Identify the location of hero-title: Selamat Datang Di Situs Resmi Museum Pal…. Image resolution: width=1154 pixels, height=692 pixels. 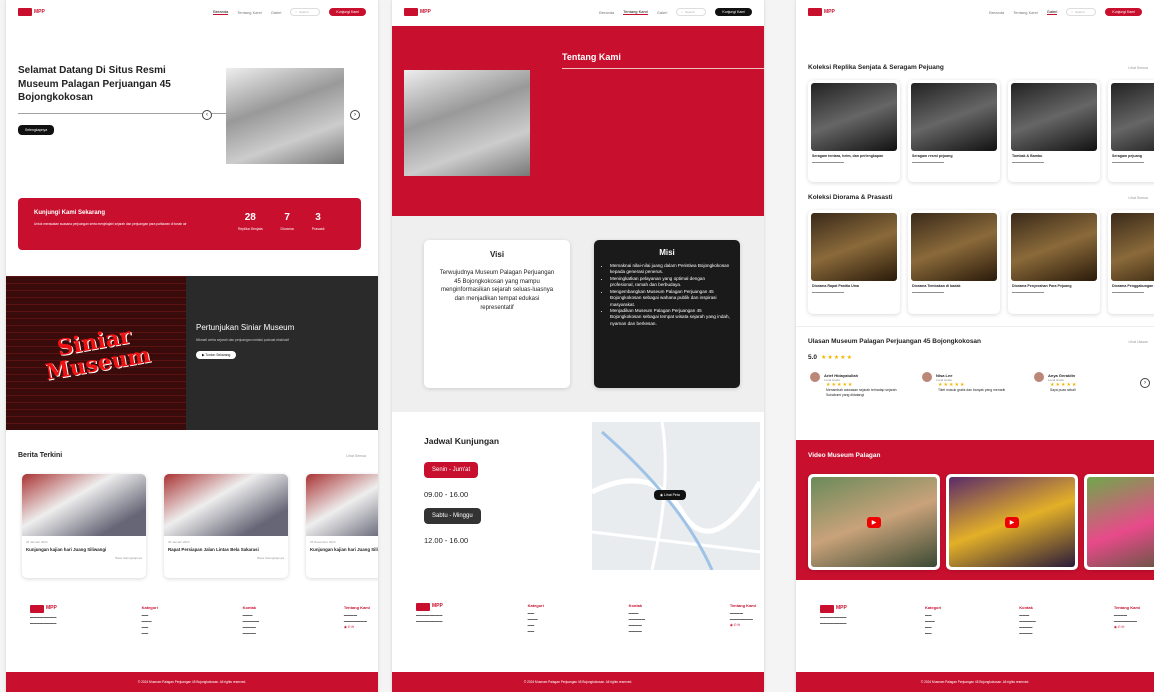
(94, 84).